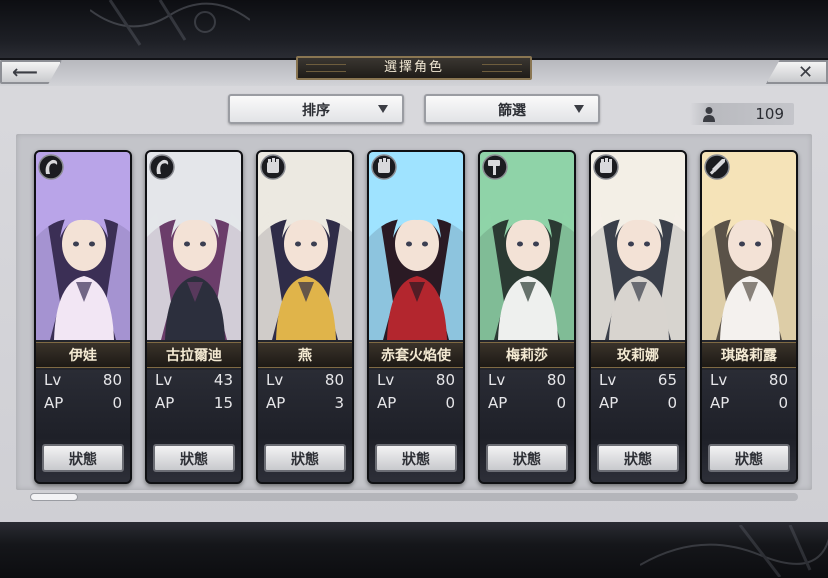  Describe the element at coordinates (667, 380) in the screenshot. I see `level-value: 65` at that location.